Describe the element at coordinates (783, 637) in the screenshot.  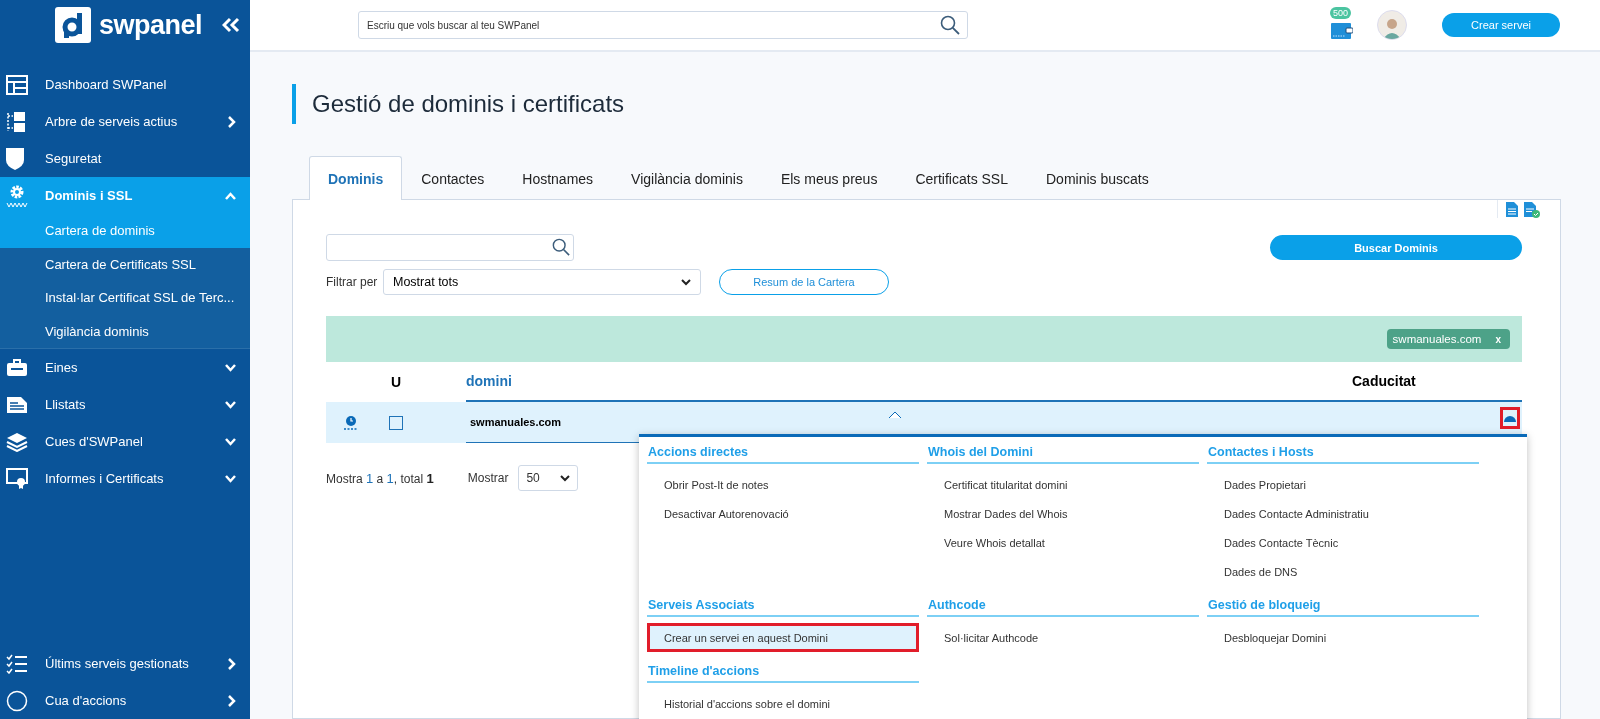
I see `menu-item: Crear un servei en aquest Domini` at that location.